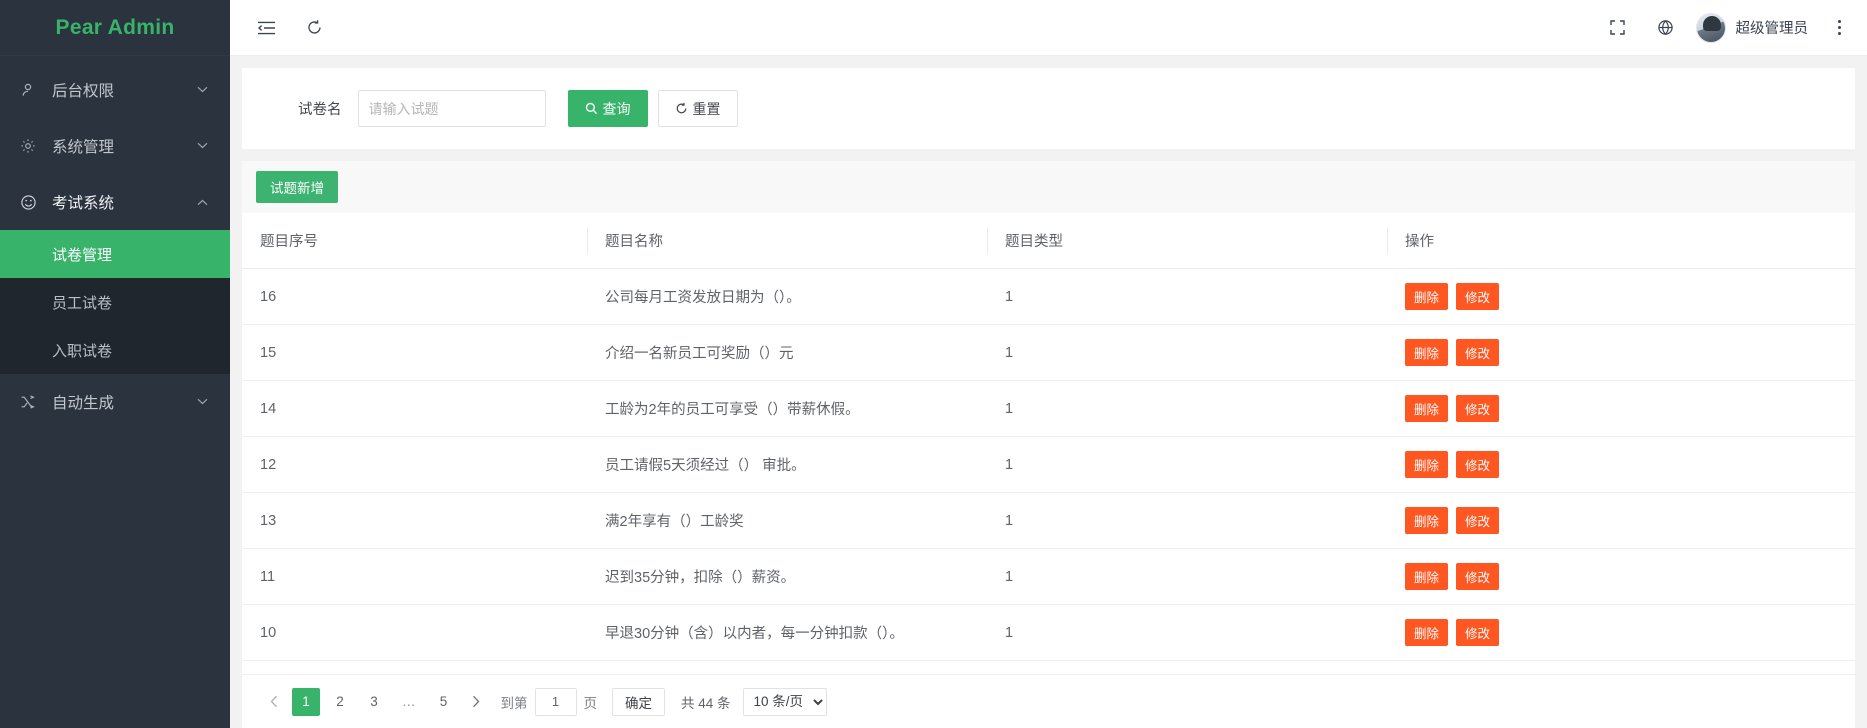 Image resolution: width=1867 pixels, height=728 pixels. I want to click on table-row: 15 介绍一名新员工可奖励（）元 1 删除 修改, so click(1048, 352).